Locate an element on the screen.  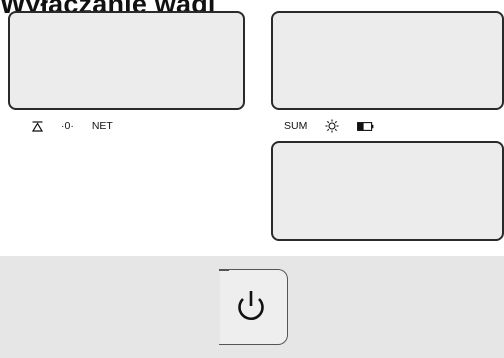
battery-icon is located at coordinates (365, 126).